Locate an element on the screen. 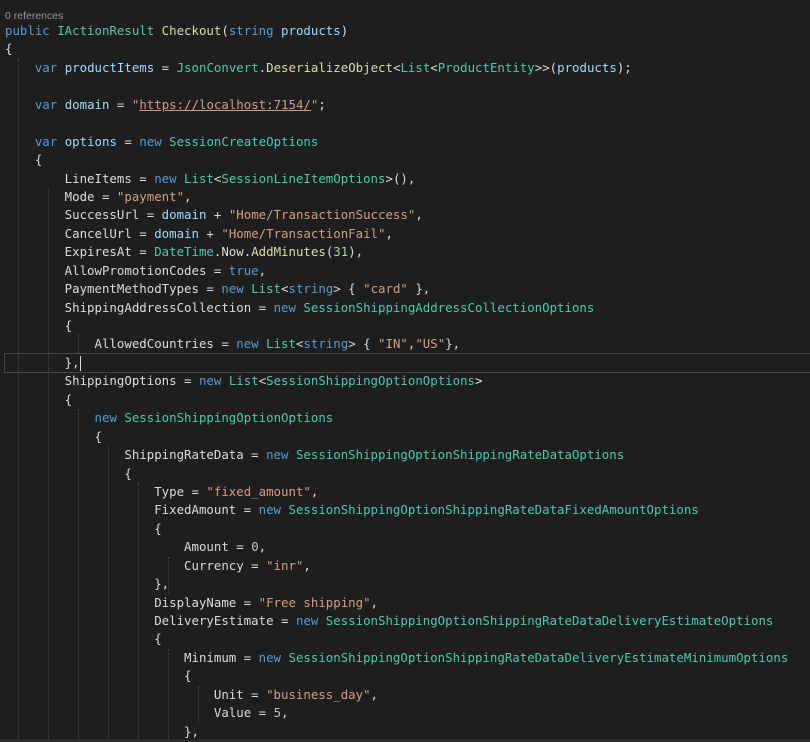 This screenshot has width=810, height=742. code-token: SessionLineItemOptions is located at coordinates (303, 178).